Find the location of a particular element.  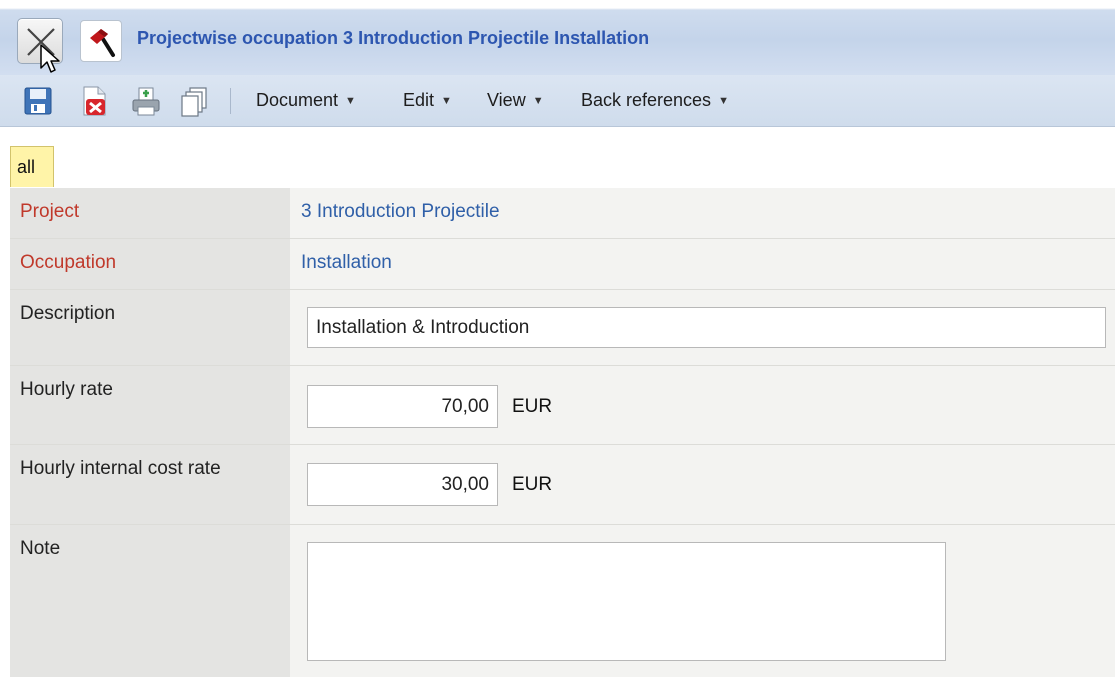

description-input is located at coordinates (706, 327).